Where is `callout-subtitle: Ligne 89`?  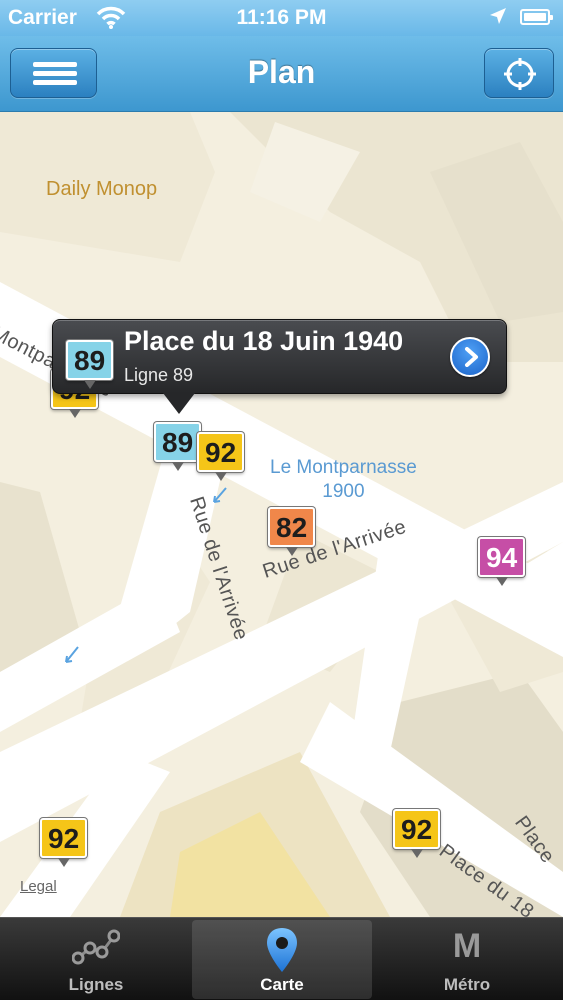
callout-subtitle: Ligne 89 is located at coordinates (159, 375).